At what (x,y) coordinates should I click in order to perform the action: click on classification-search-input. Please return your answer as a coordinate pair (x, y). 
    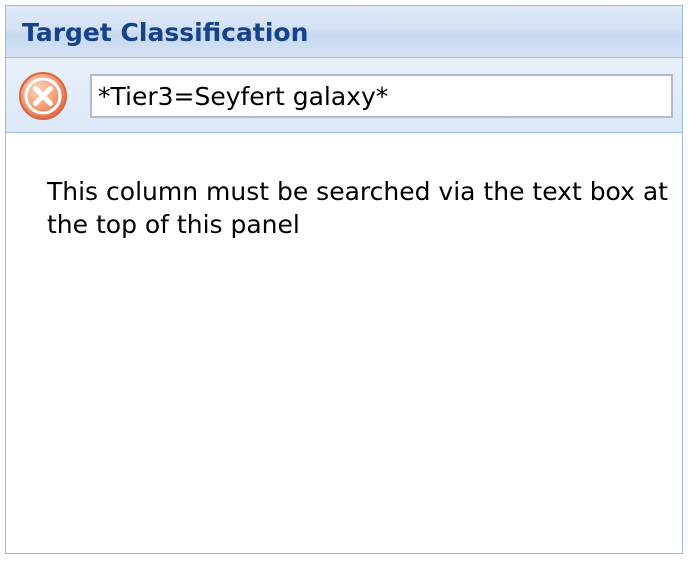
    Looking at the image, I should click on (381, 96).